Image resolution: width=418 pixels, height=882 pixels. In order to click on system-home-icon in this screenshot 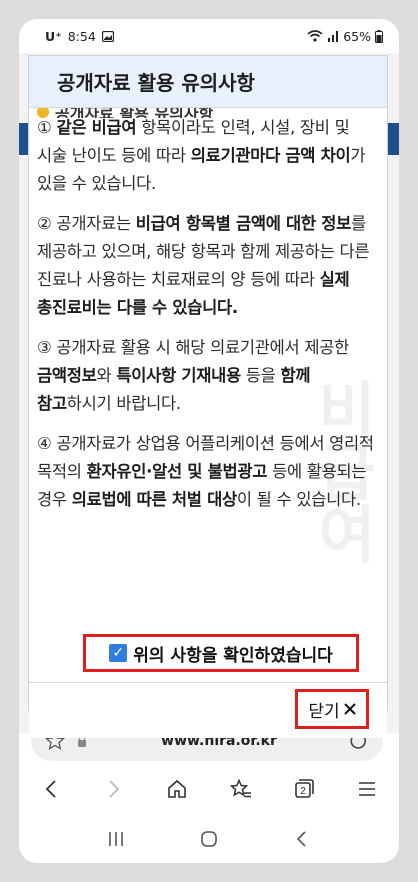, I will do `click(209, 839)`.